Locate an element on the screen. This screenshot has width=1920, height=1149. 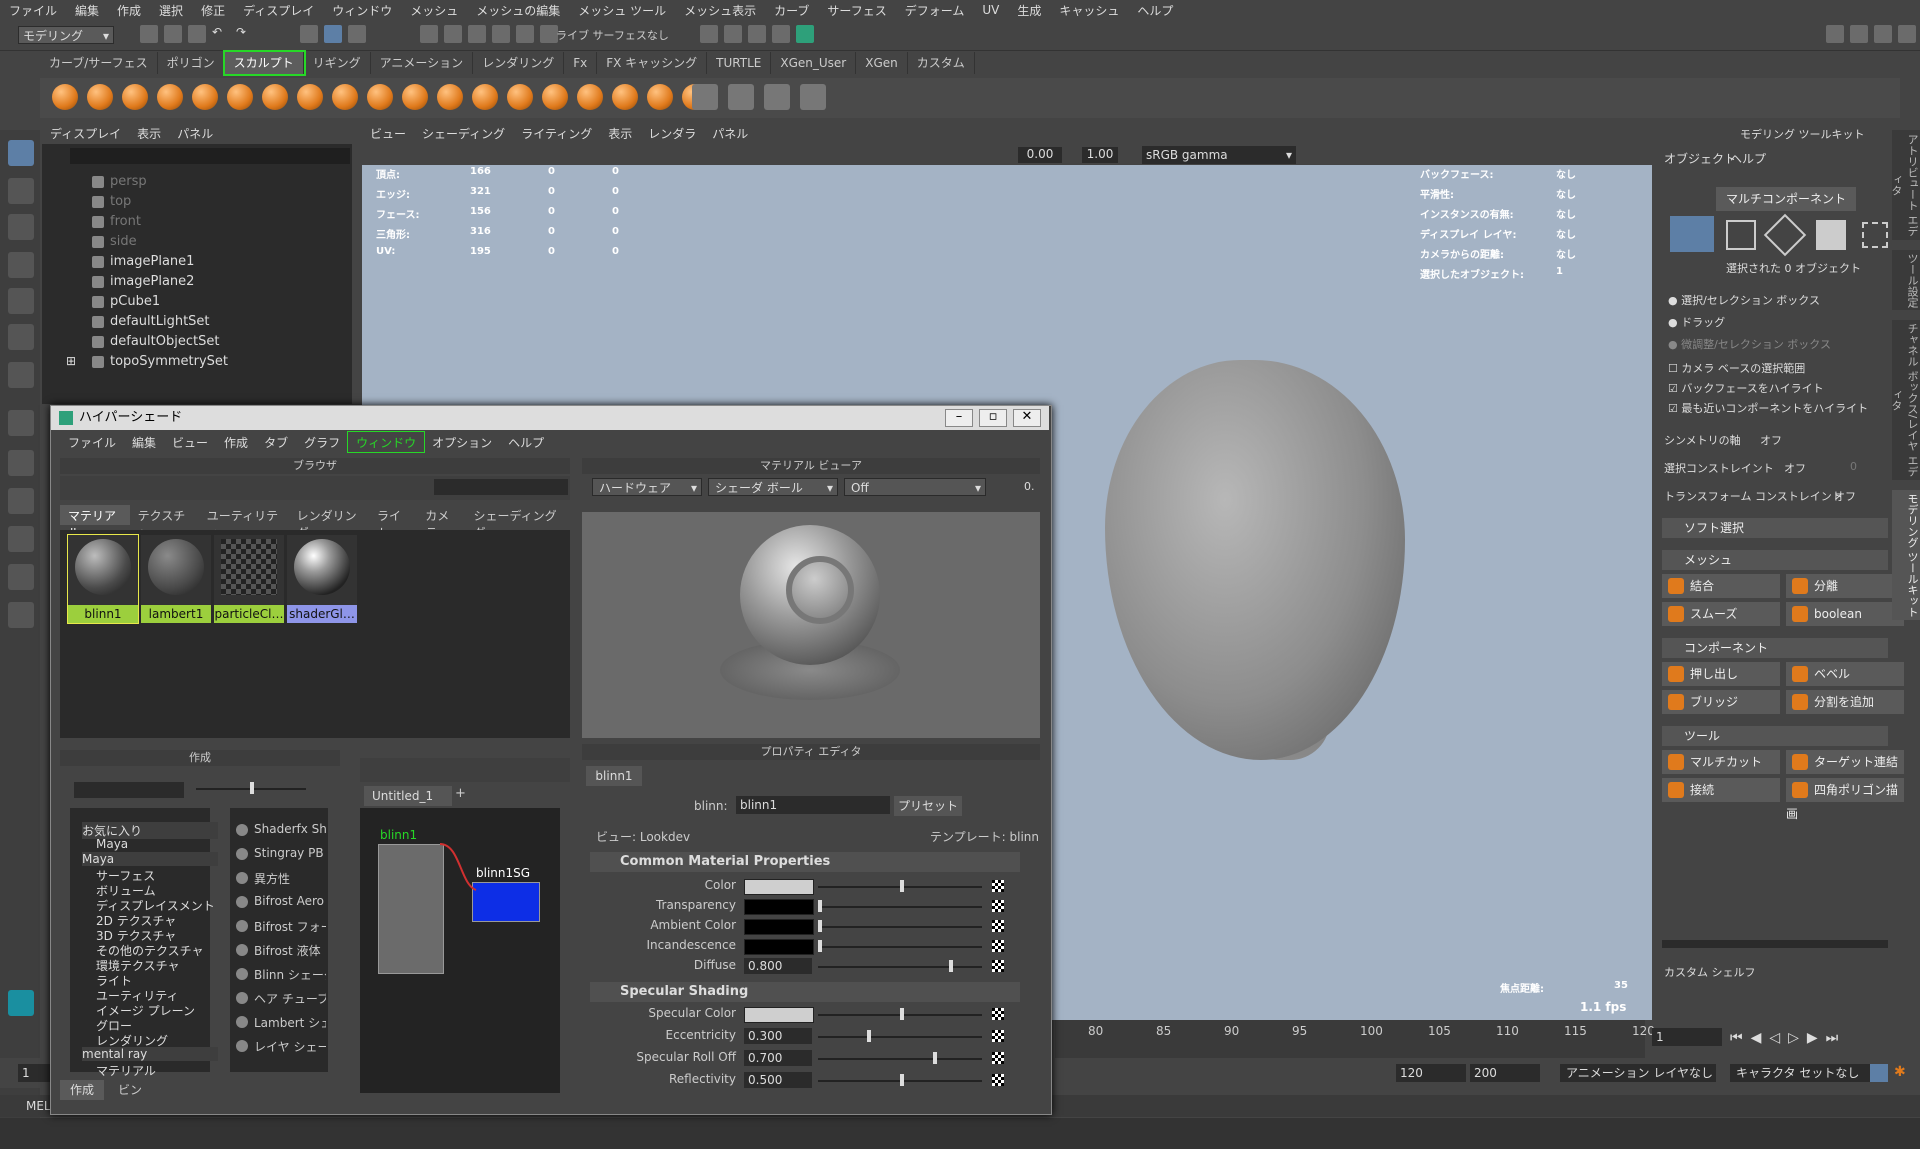
create-search is located at coordinates (129, 790).